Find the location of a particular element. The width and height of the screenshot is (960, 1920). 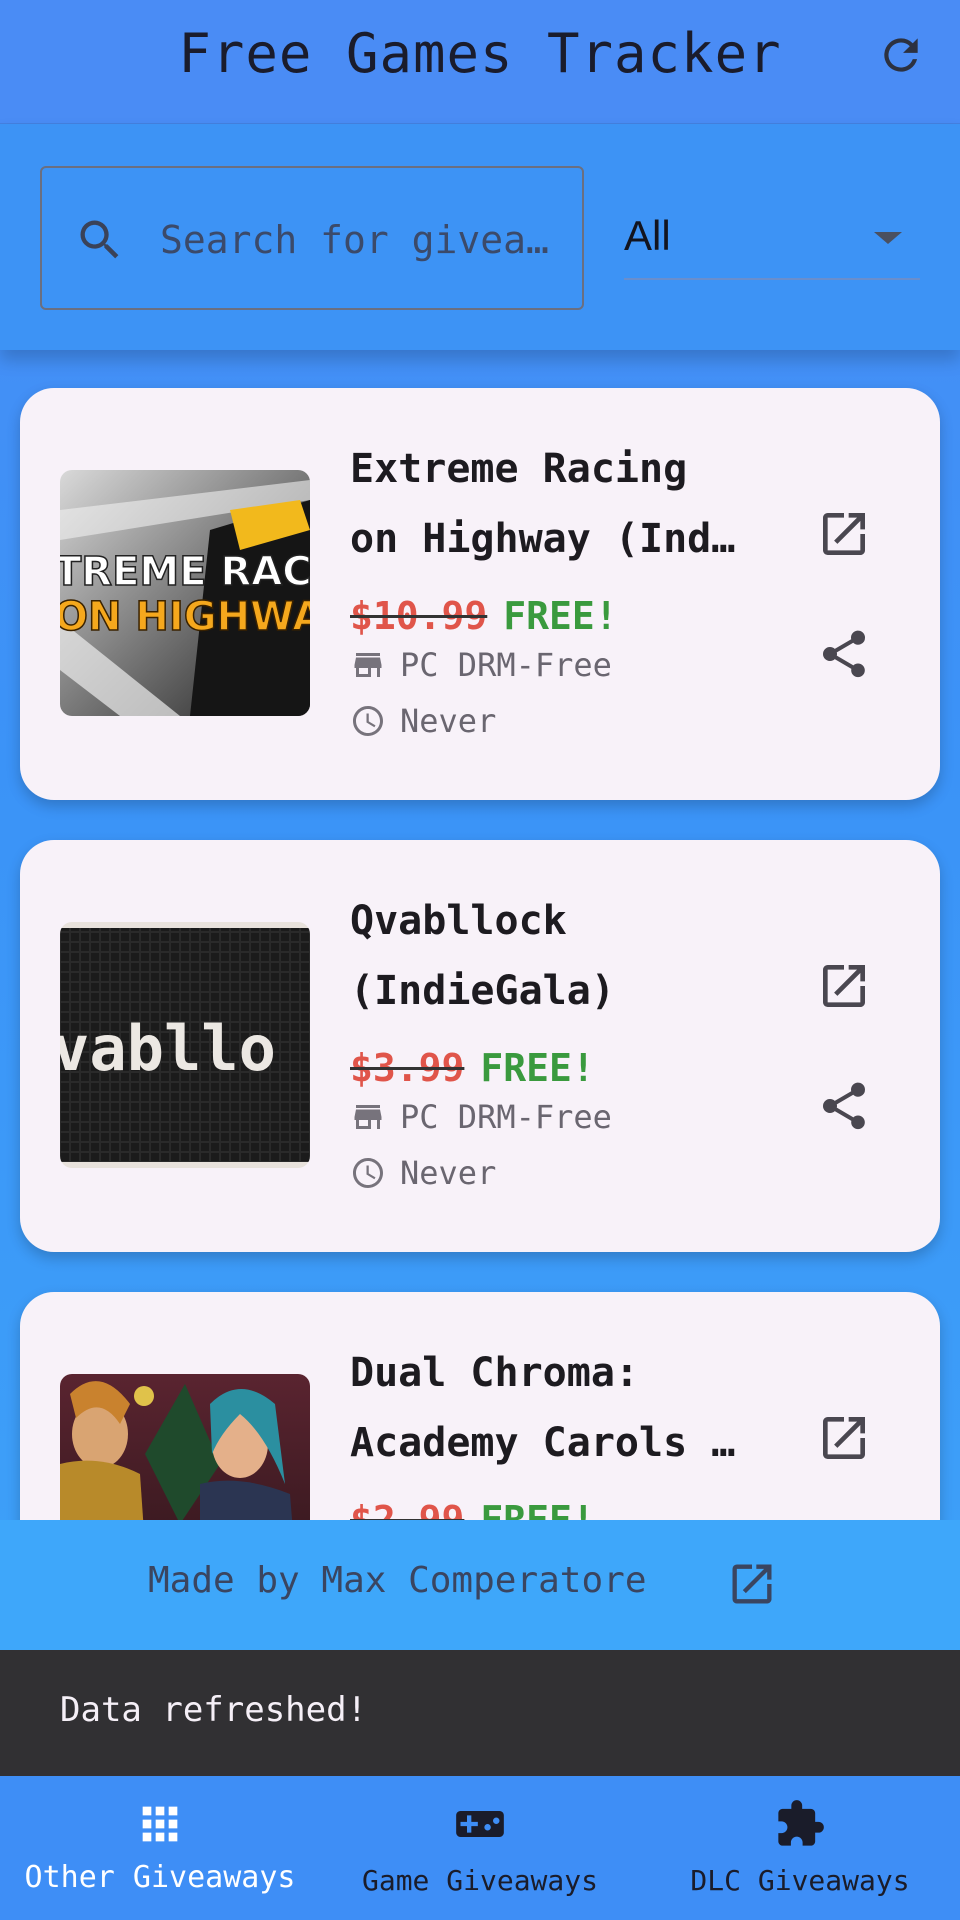

footer-credit: Made by Max Comperatore is located at coordinates (480, 1585).